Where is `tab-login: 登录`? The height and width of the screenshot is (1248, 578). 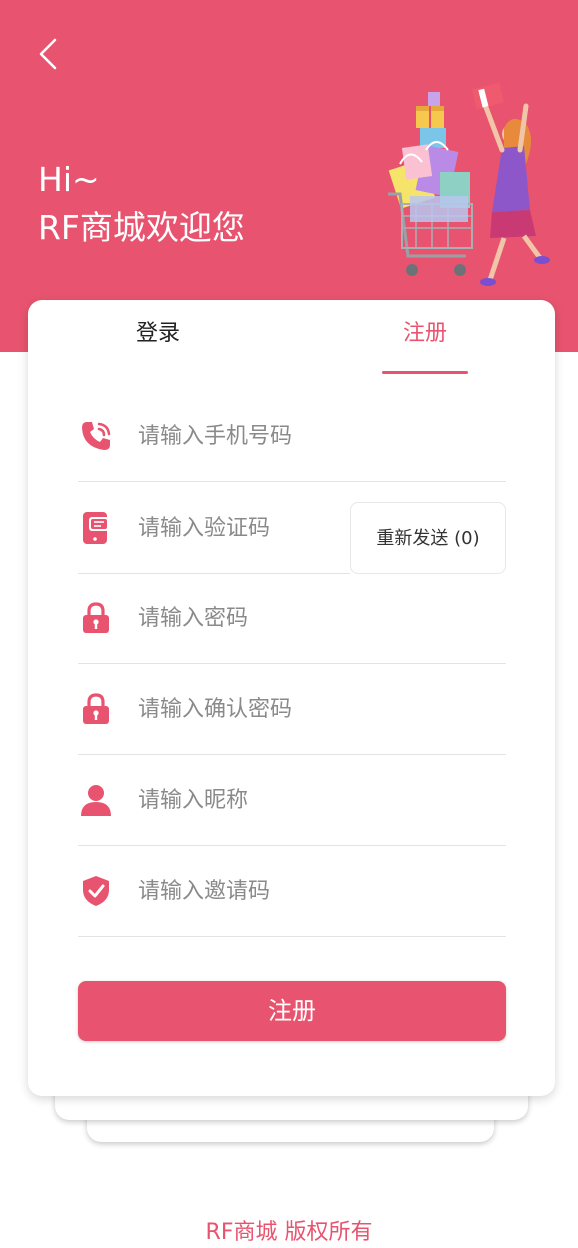 tab-login: 登录 is located at coordinates (158, 334).